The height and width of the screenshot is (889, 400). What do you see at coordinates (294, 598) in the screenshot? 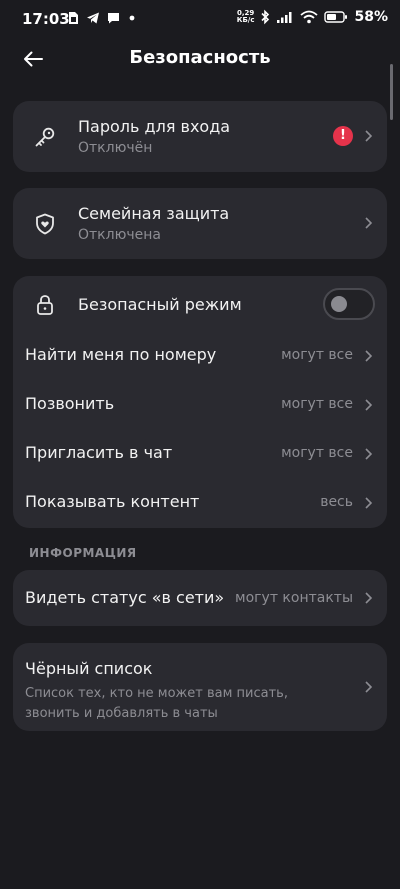
I see `online-status-value: могут контакты` at bounding box center [294, 598].